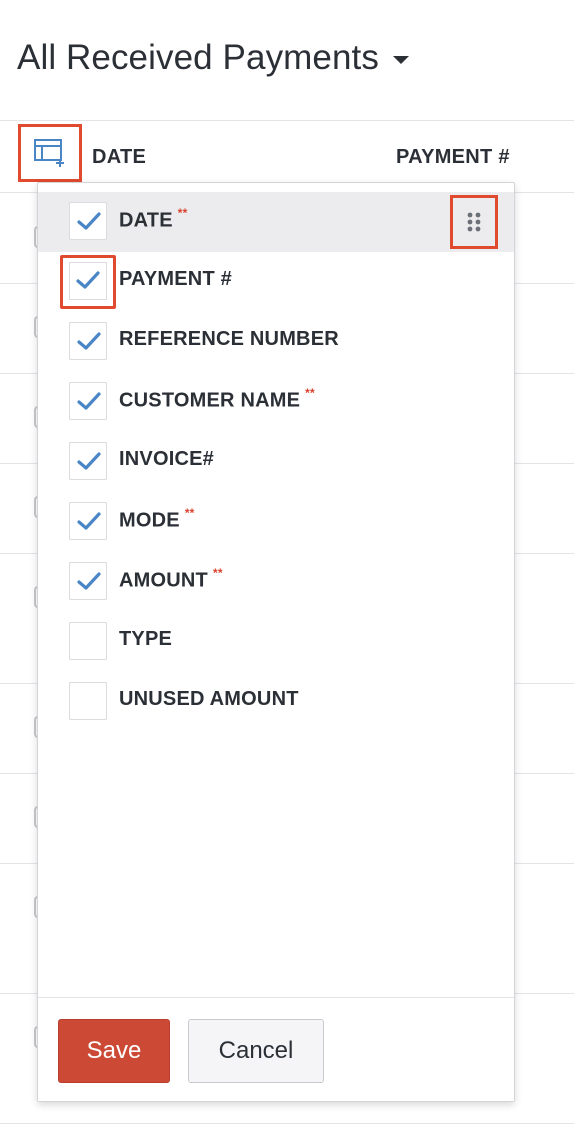  Describe the element at coordinates (256, 1051) in the screenshot. I see `cancel-button: Cancel` at that location.